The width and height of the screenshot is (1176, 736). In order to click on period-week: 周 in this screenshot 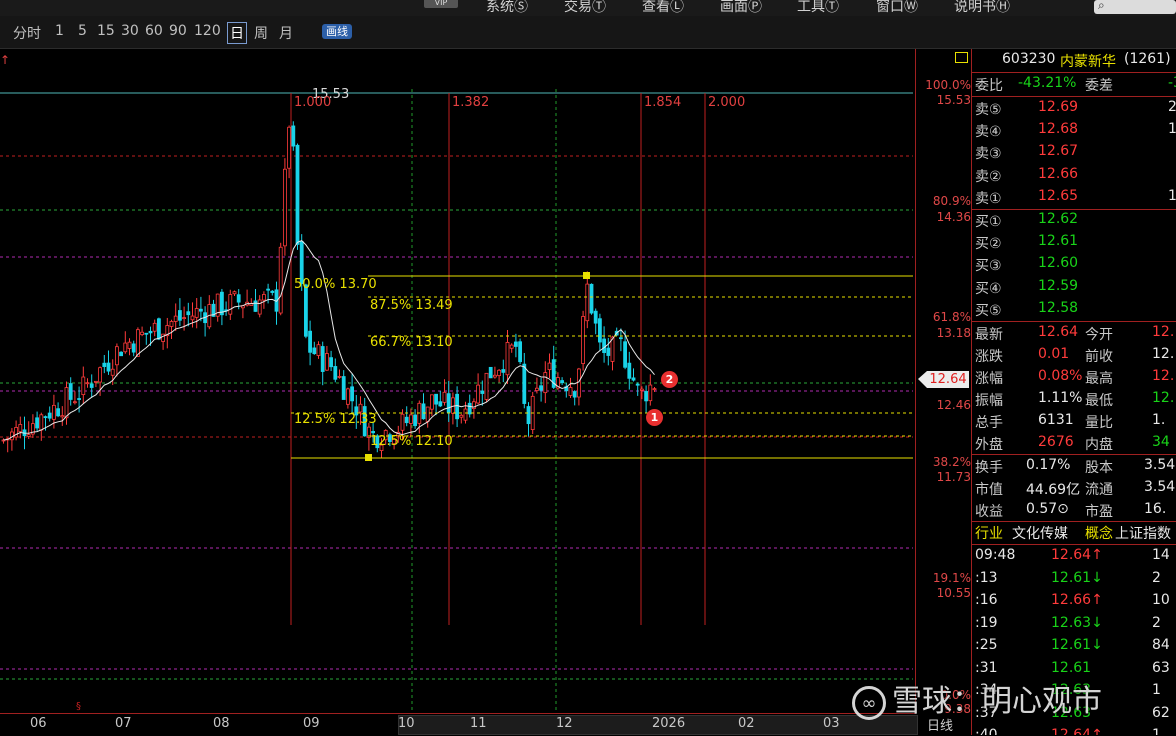, I will do `click(261, 33)`.